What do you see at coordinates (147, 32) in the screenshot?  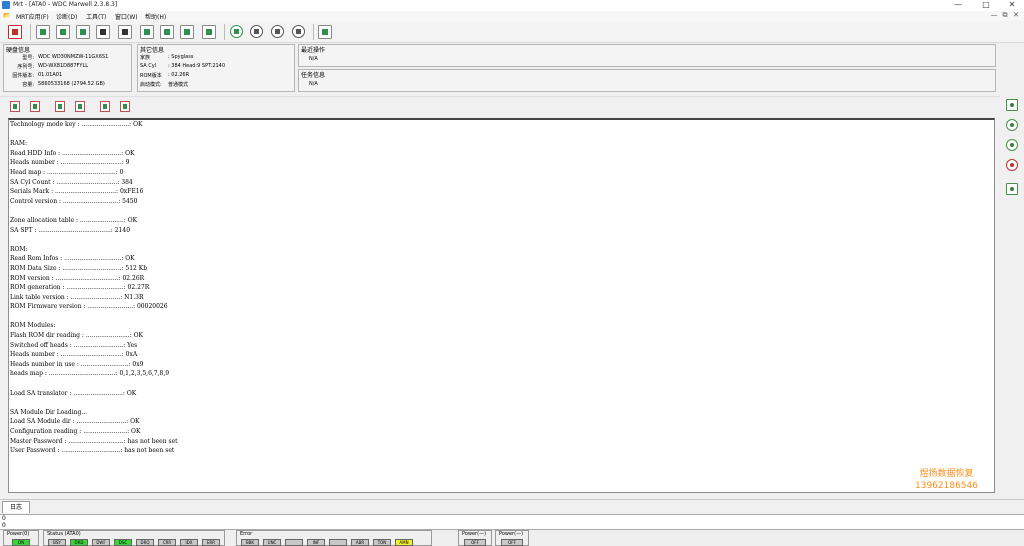 I see `list-icon` at bounding box center [147, 32].